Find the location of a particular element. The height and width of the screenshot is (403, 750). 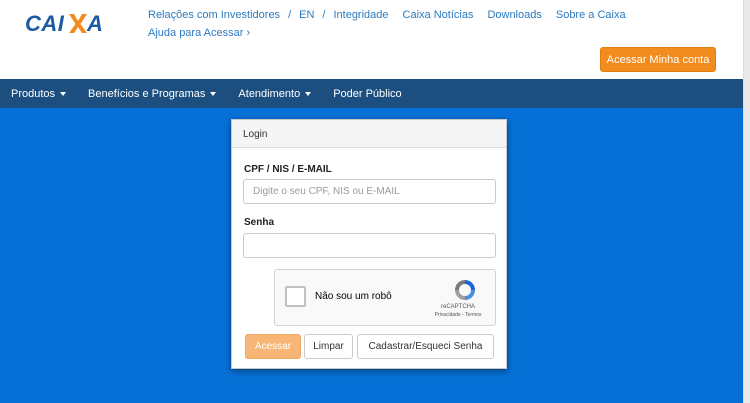

recaptcha-brand: reCAPTCHA is located at coordinates (457, 307).